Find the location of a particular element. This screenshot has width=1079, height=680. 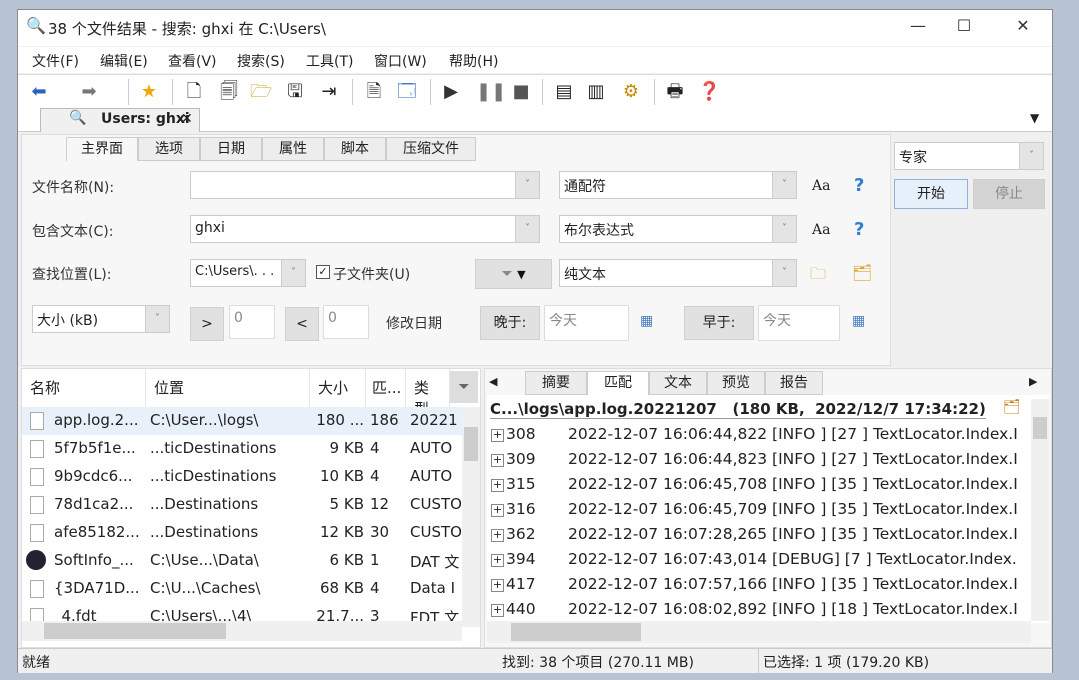

min-size-input: 0 is located at coordinates (252, 322).